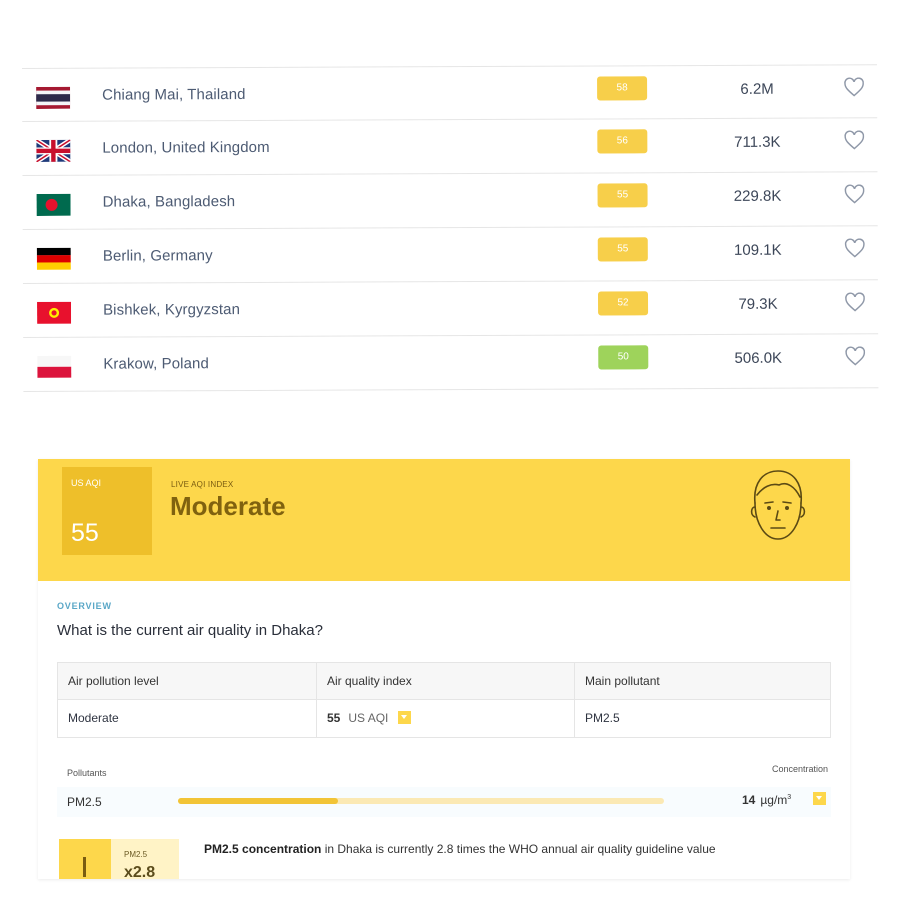 Image resolution: width=900 pixels, height=900 pixels. What do you see at coordinates (757, 250) in the screenshot?
I see `followers-count: 109.1K` at bounding box center [757, 250].